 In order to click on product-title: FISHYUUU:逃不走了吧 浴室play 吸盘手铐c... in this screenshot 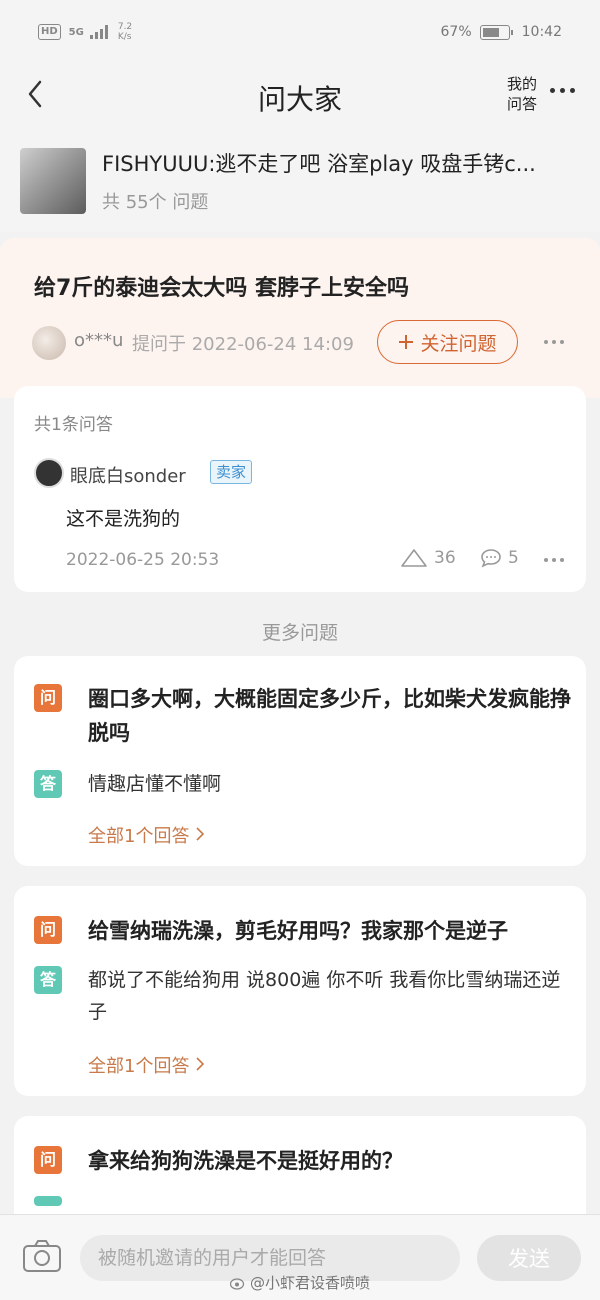, I will do `click(319, 164)`.